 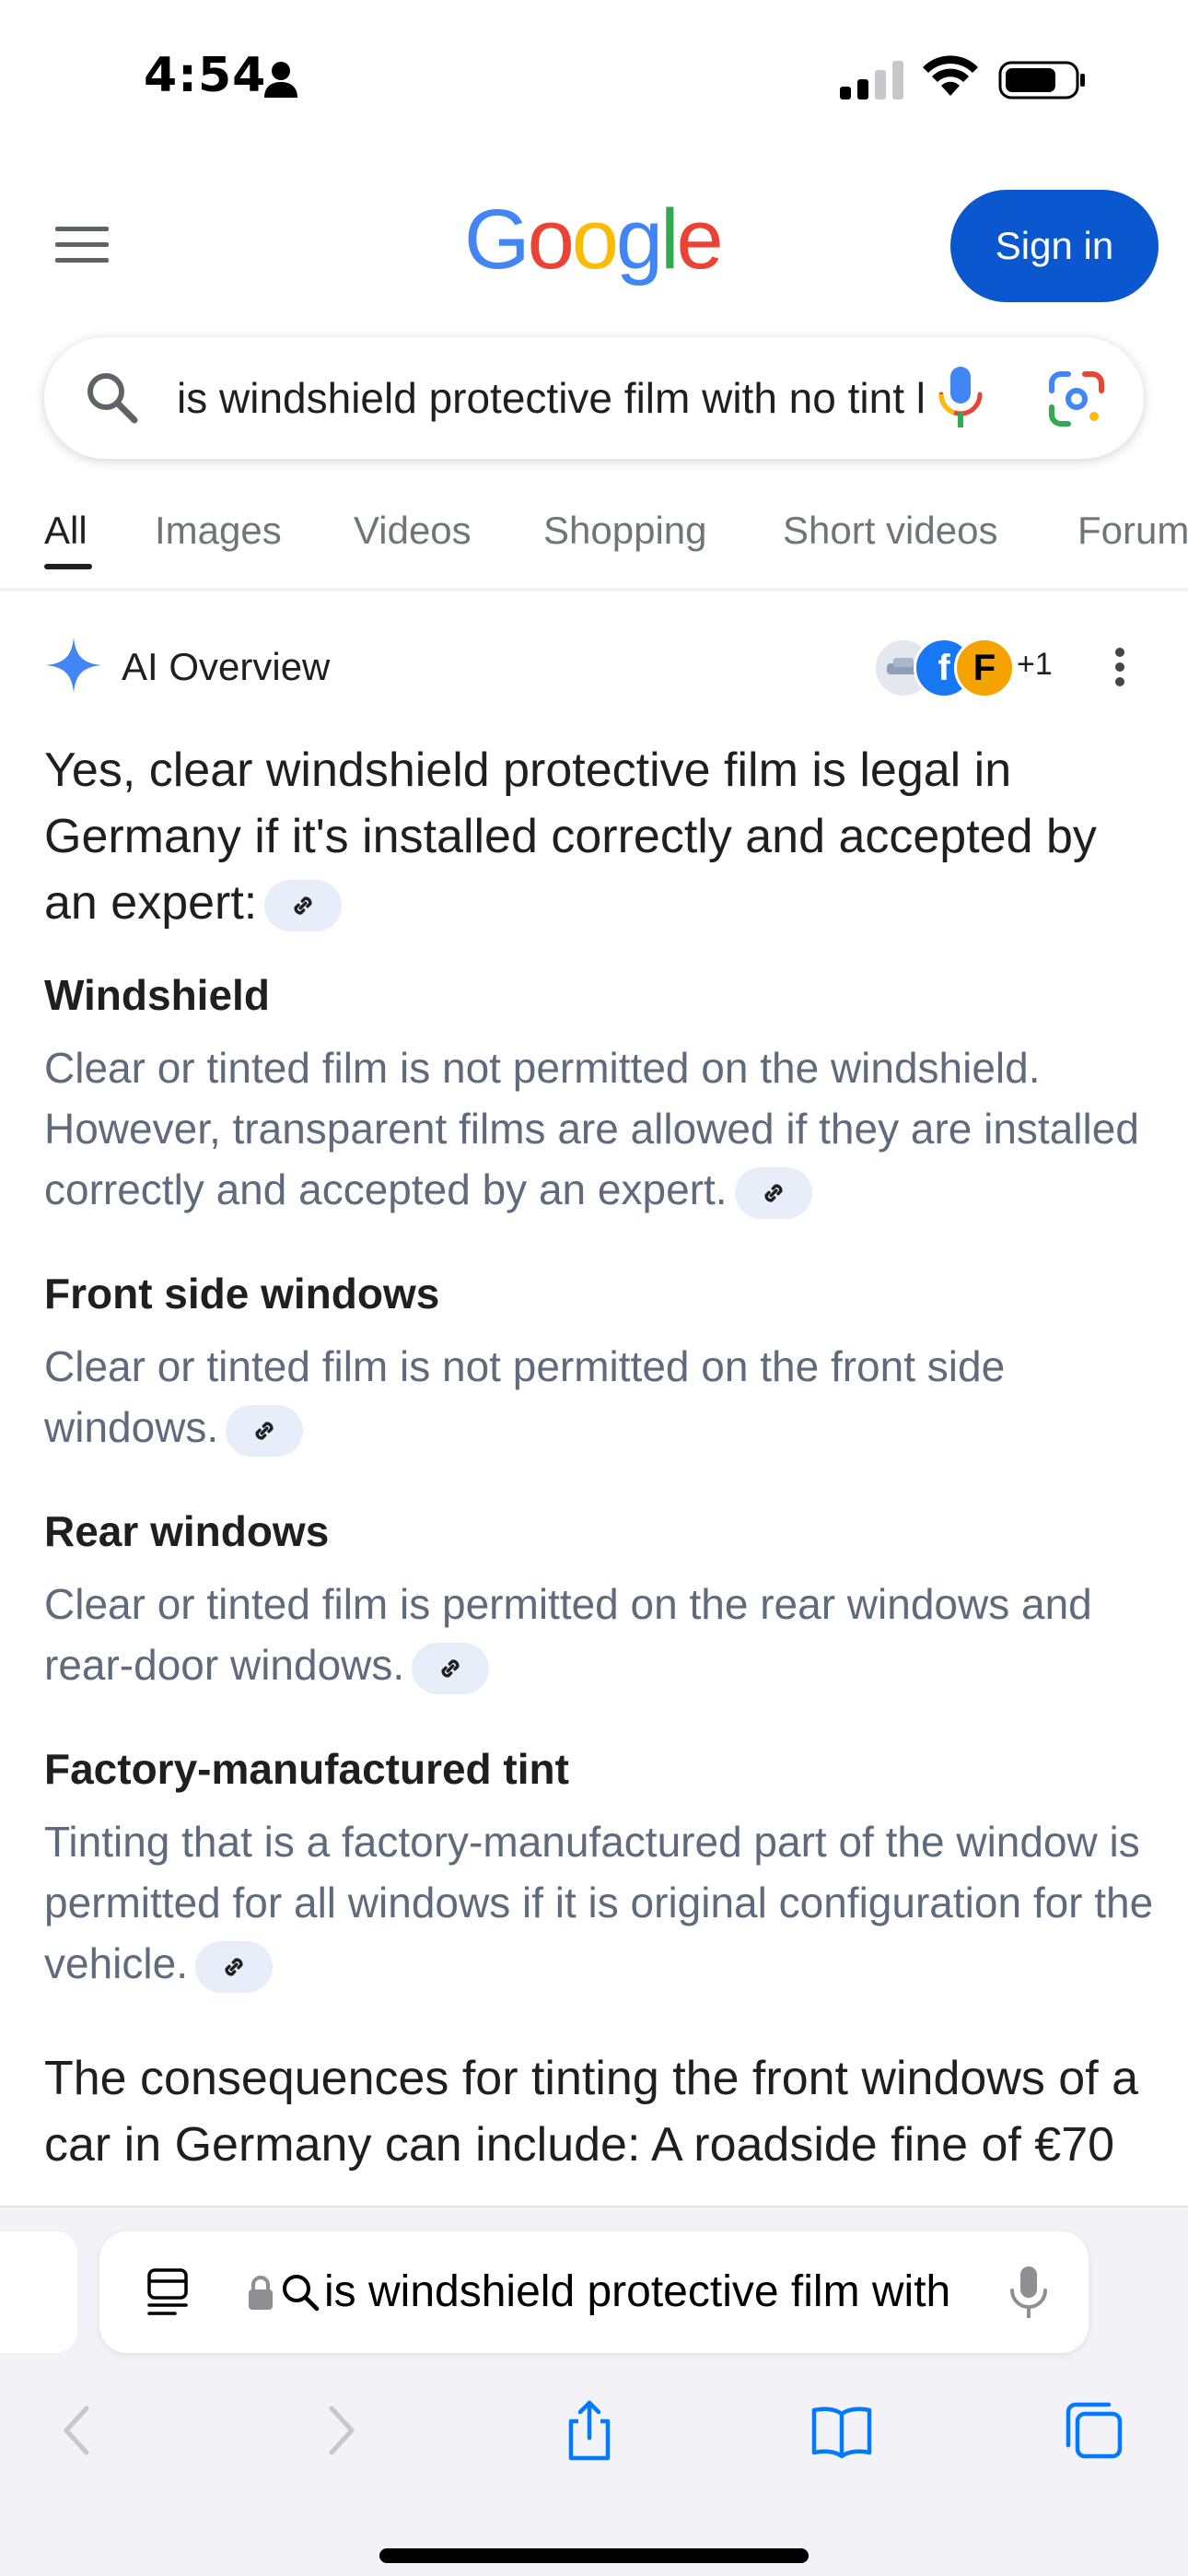 I want to click on cellular-signal-icon, so click(x=871, y=80).